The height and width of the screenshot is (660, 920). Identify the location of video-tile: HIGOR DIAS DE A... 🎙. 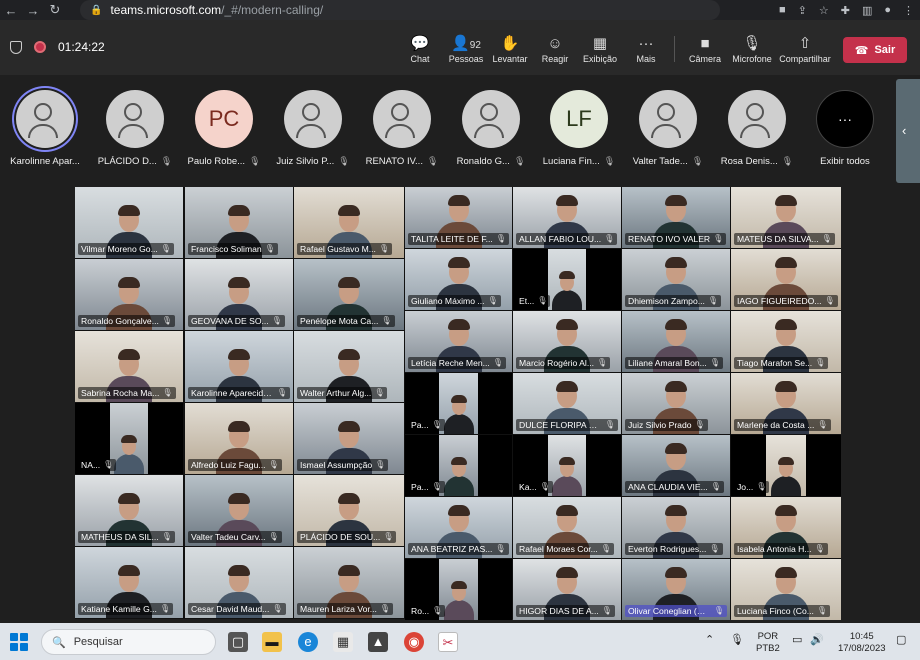
(567, 589).